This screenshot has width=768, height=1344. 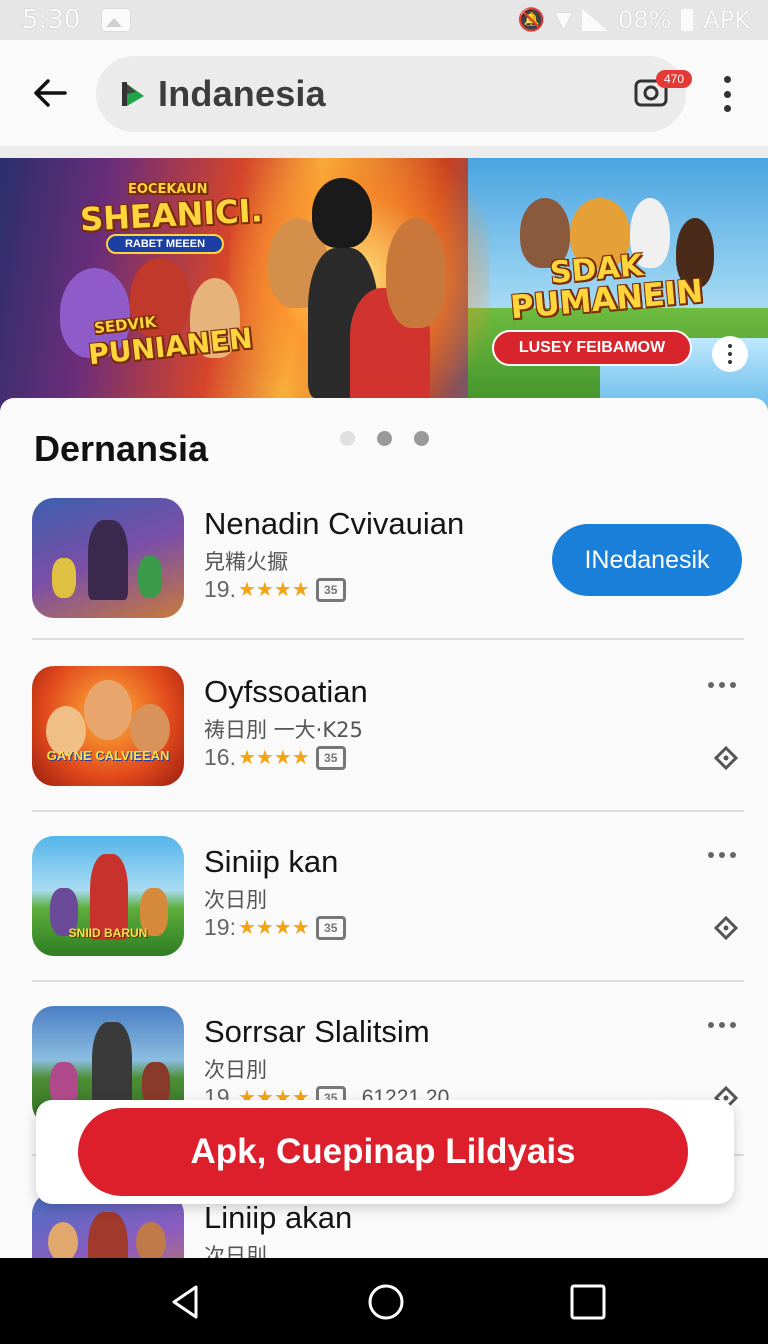 What do you see at coordinates (220, 589) in the screenshot?
I see `rating-value: 19.` at bounding box center [220, 589].